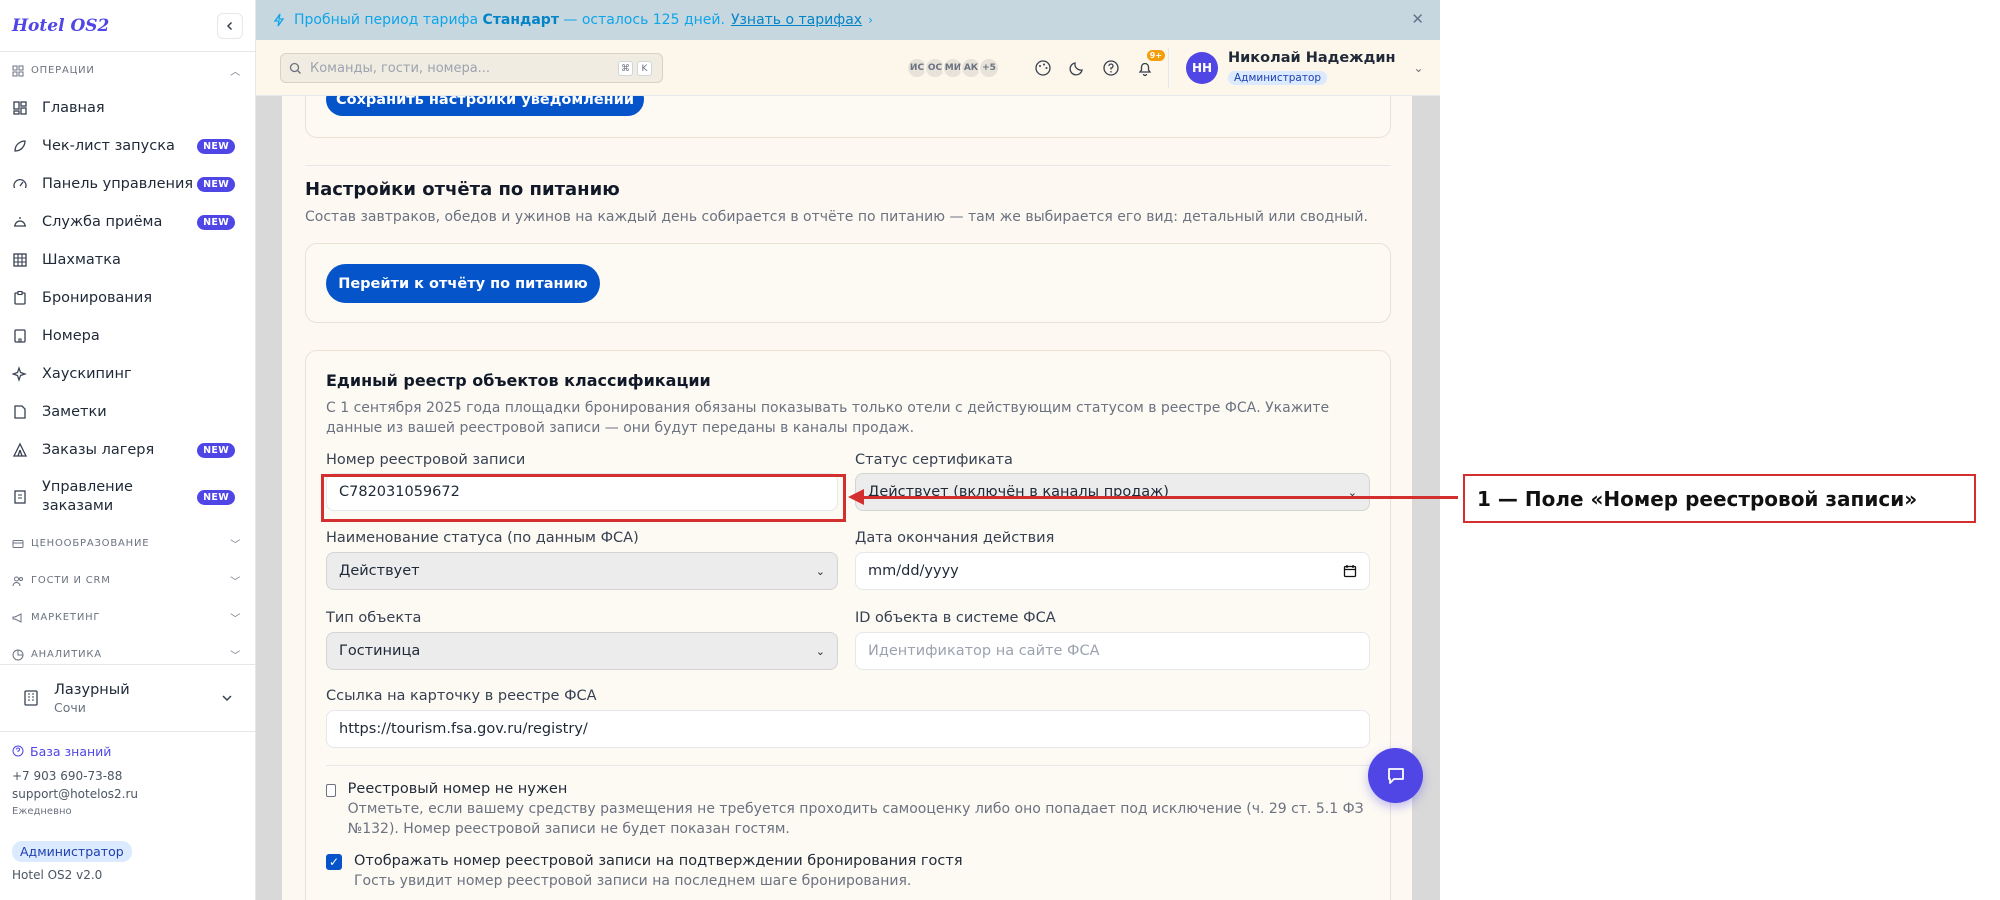  What do you see at coordinates (848, 117) in the screenshot?
I see `notifications-card: Сохранить настройки уведомлений` at bounding box center [848, 117].